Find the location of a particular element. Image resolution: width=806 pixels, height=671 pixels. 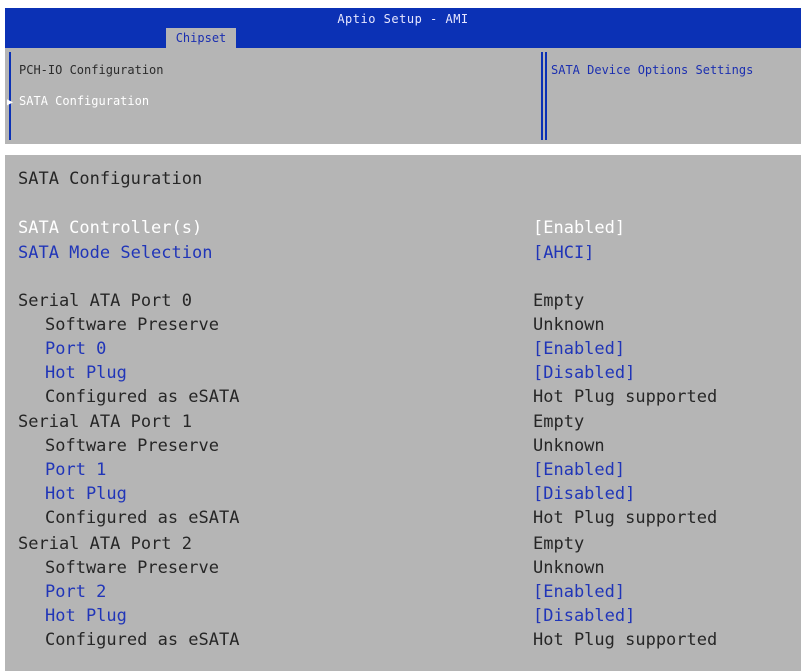

tab-chipset: Chipset is located at coordinates (201, 38).